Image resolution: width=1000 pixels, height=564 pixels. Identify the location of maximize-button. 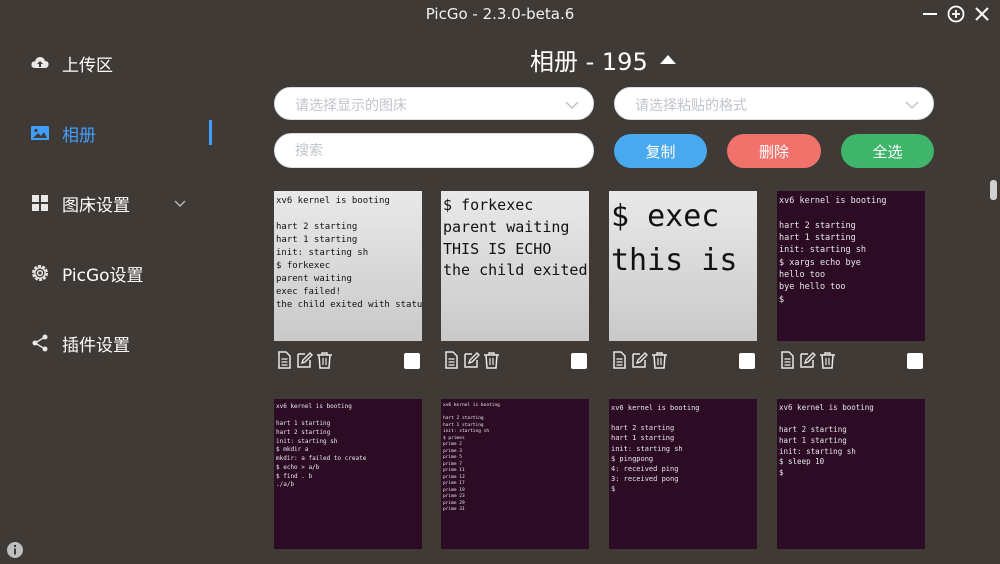
(956, 14).